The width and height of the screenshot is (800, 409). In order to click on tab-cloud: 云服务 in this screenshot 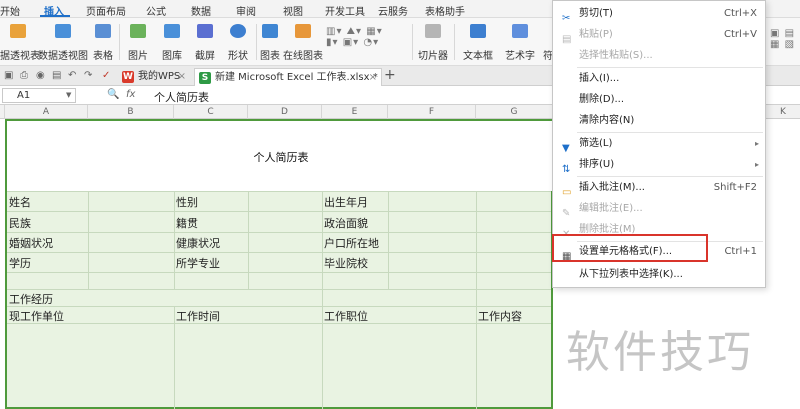, I will do `click(393, 10)`.